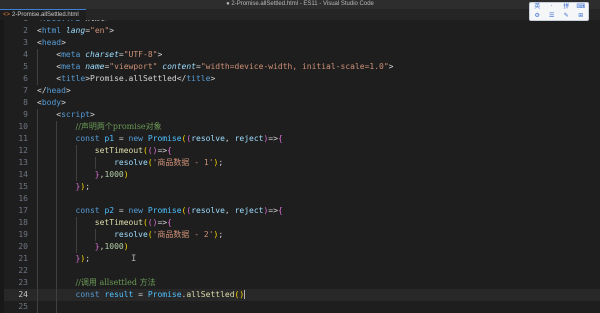 Image resolution: width=600 pixels, height=313 pixels. I want to click on code-line: 16, so click(302, 199).